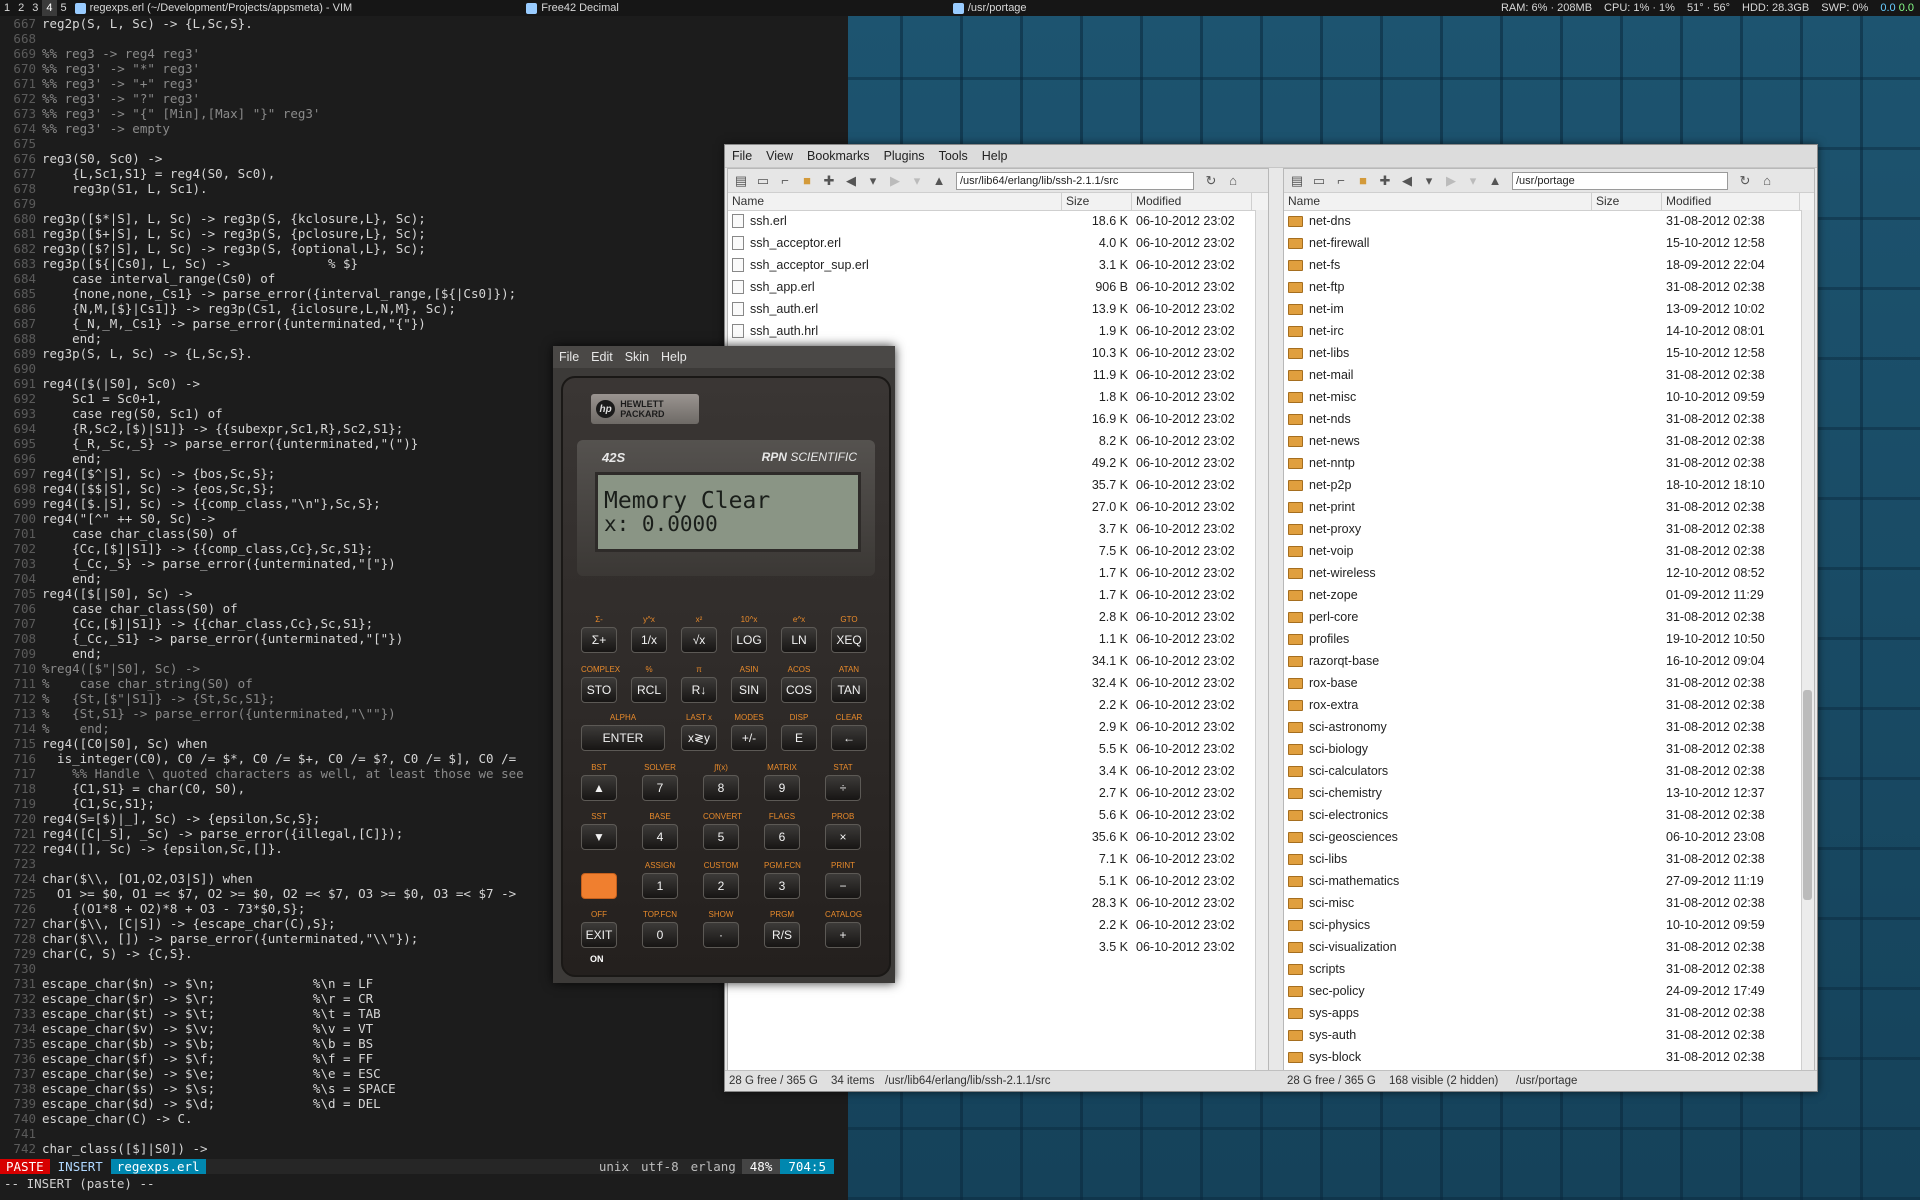  I want to click on line-text: escape_char($t) -> $\t; %\t = TAB, so click(211, 1013).